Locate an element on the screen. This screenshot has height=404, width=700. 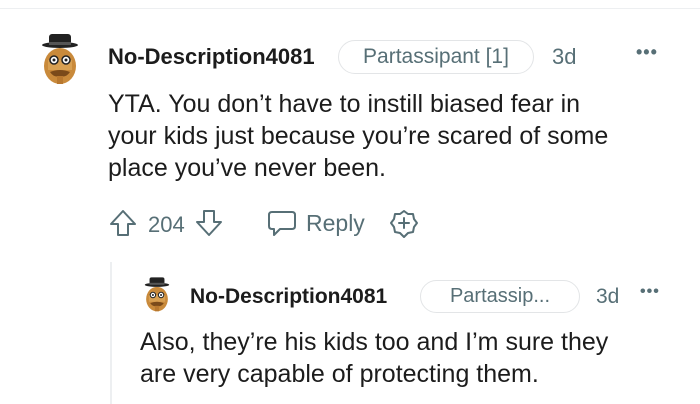
reply-button: Reply is located at coordinates (315, 223).